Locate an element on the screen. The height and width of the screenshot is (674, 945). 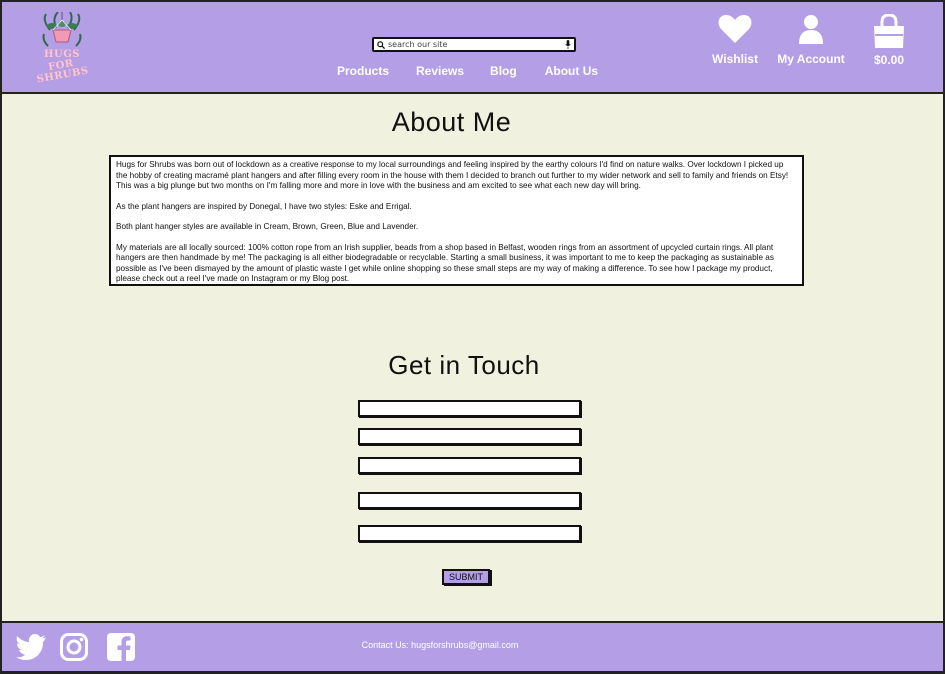
heart-icon is located at coordinates (735, 29).